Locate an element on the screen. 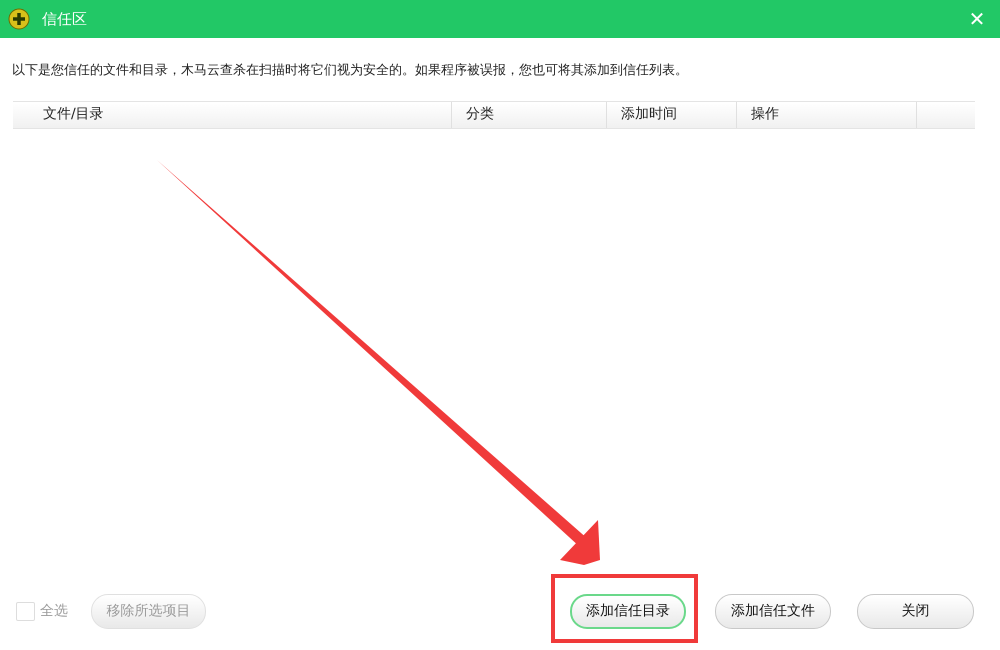  action-button: 添加信任文件 is located at coordinates (773, 611).